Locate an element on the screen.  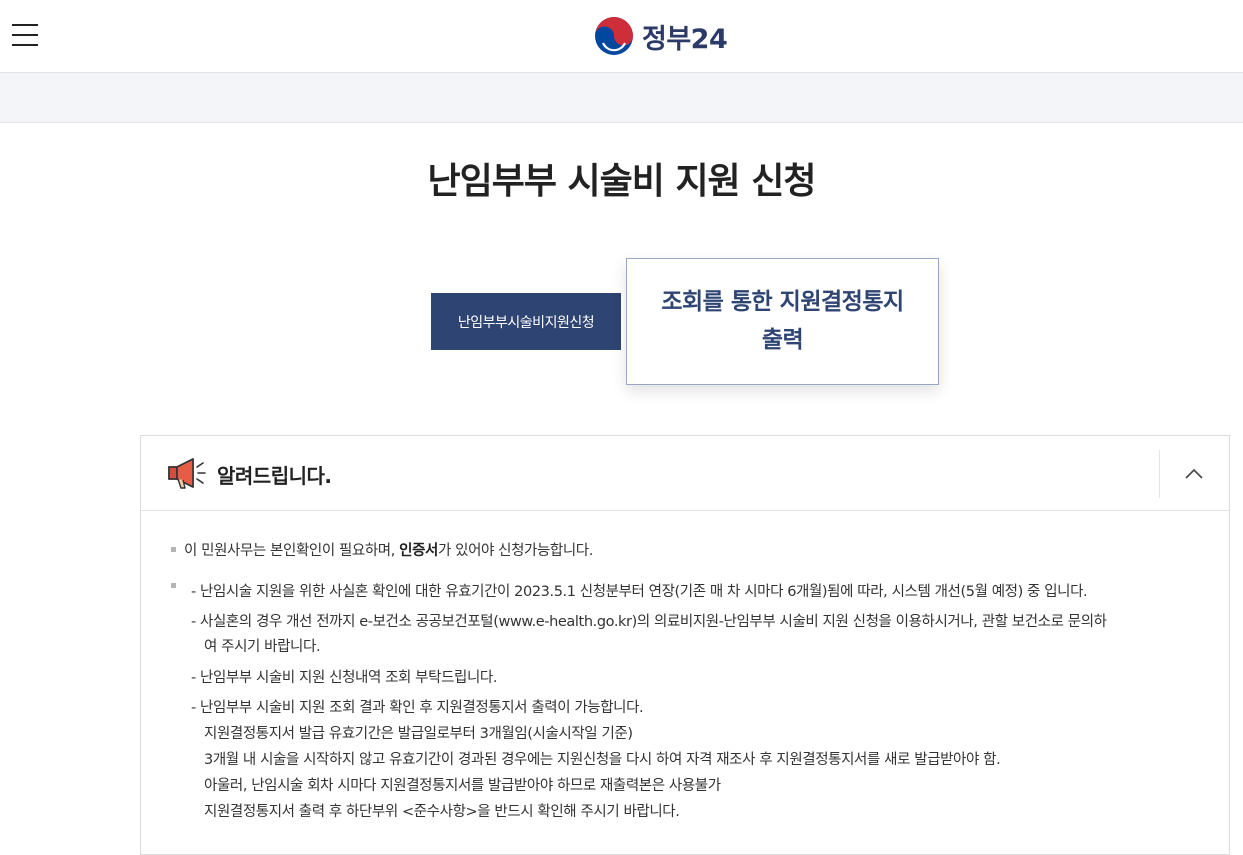
tab-secondary-label: 조회를 통한 지원결정통지 출력 is located at coordinates (782, 320).